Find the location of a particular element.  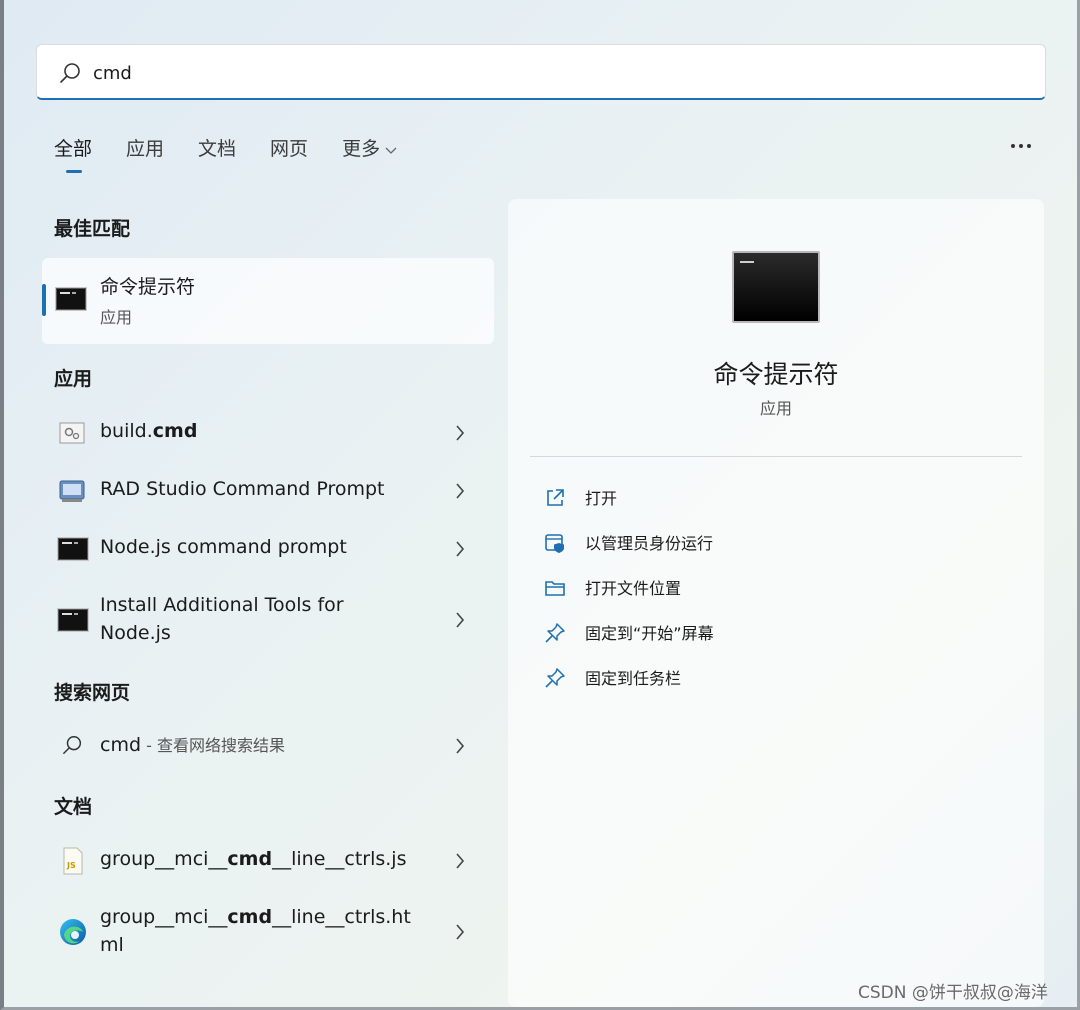

search-box is located at coordinates (541, 72).